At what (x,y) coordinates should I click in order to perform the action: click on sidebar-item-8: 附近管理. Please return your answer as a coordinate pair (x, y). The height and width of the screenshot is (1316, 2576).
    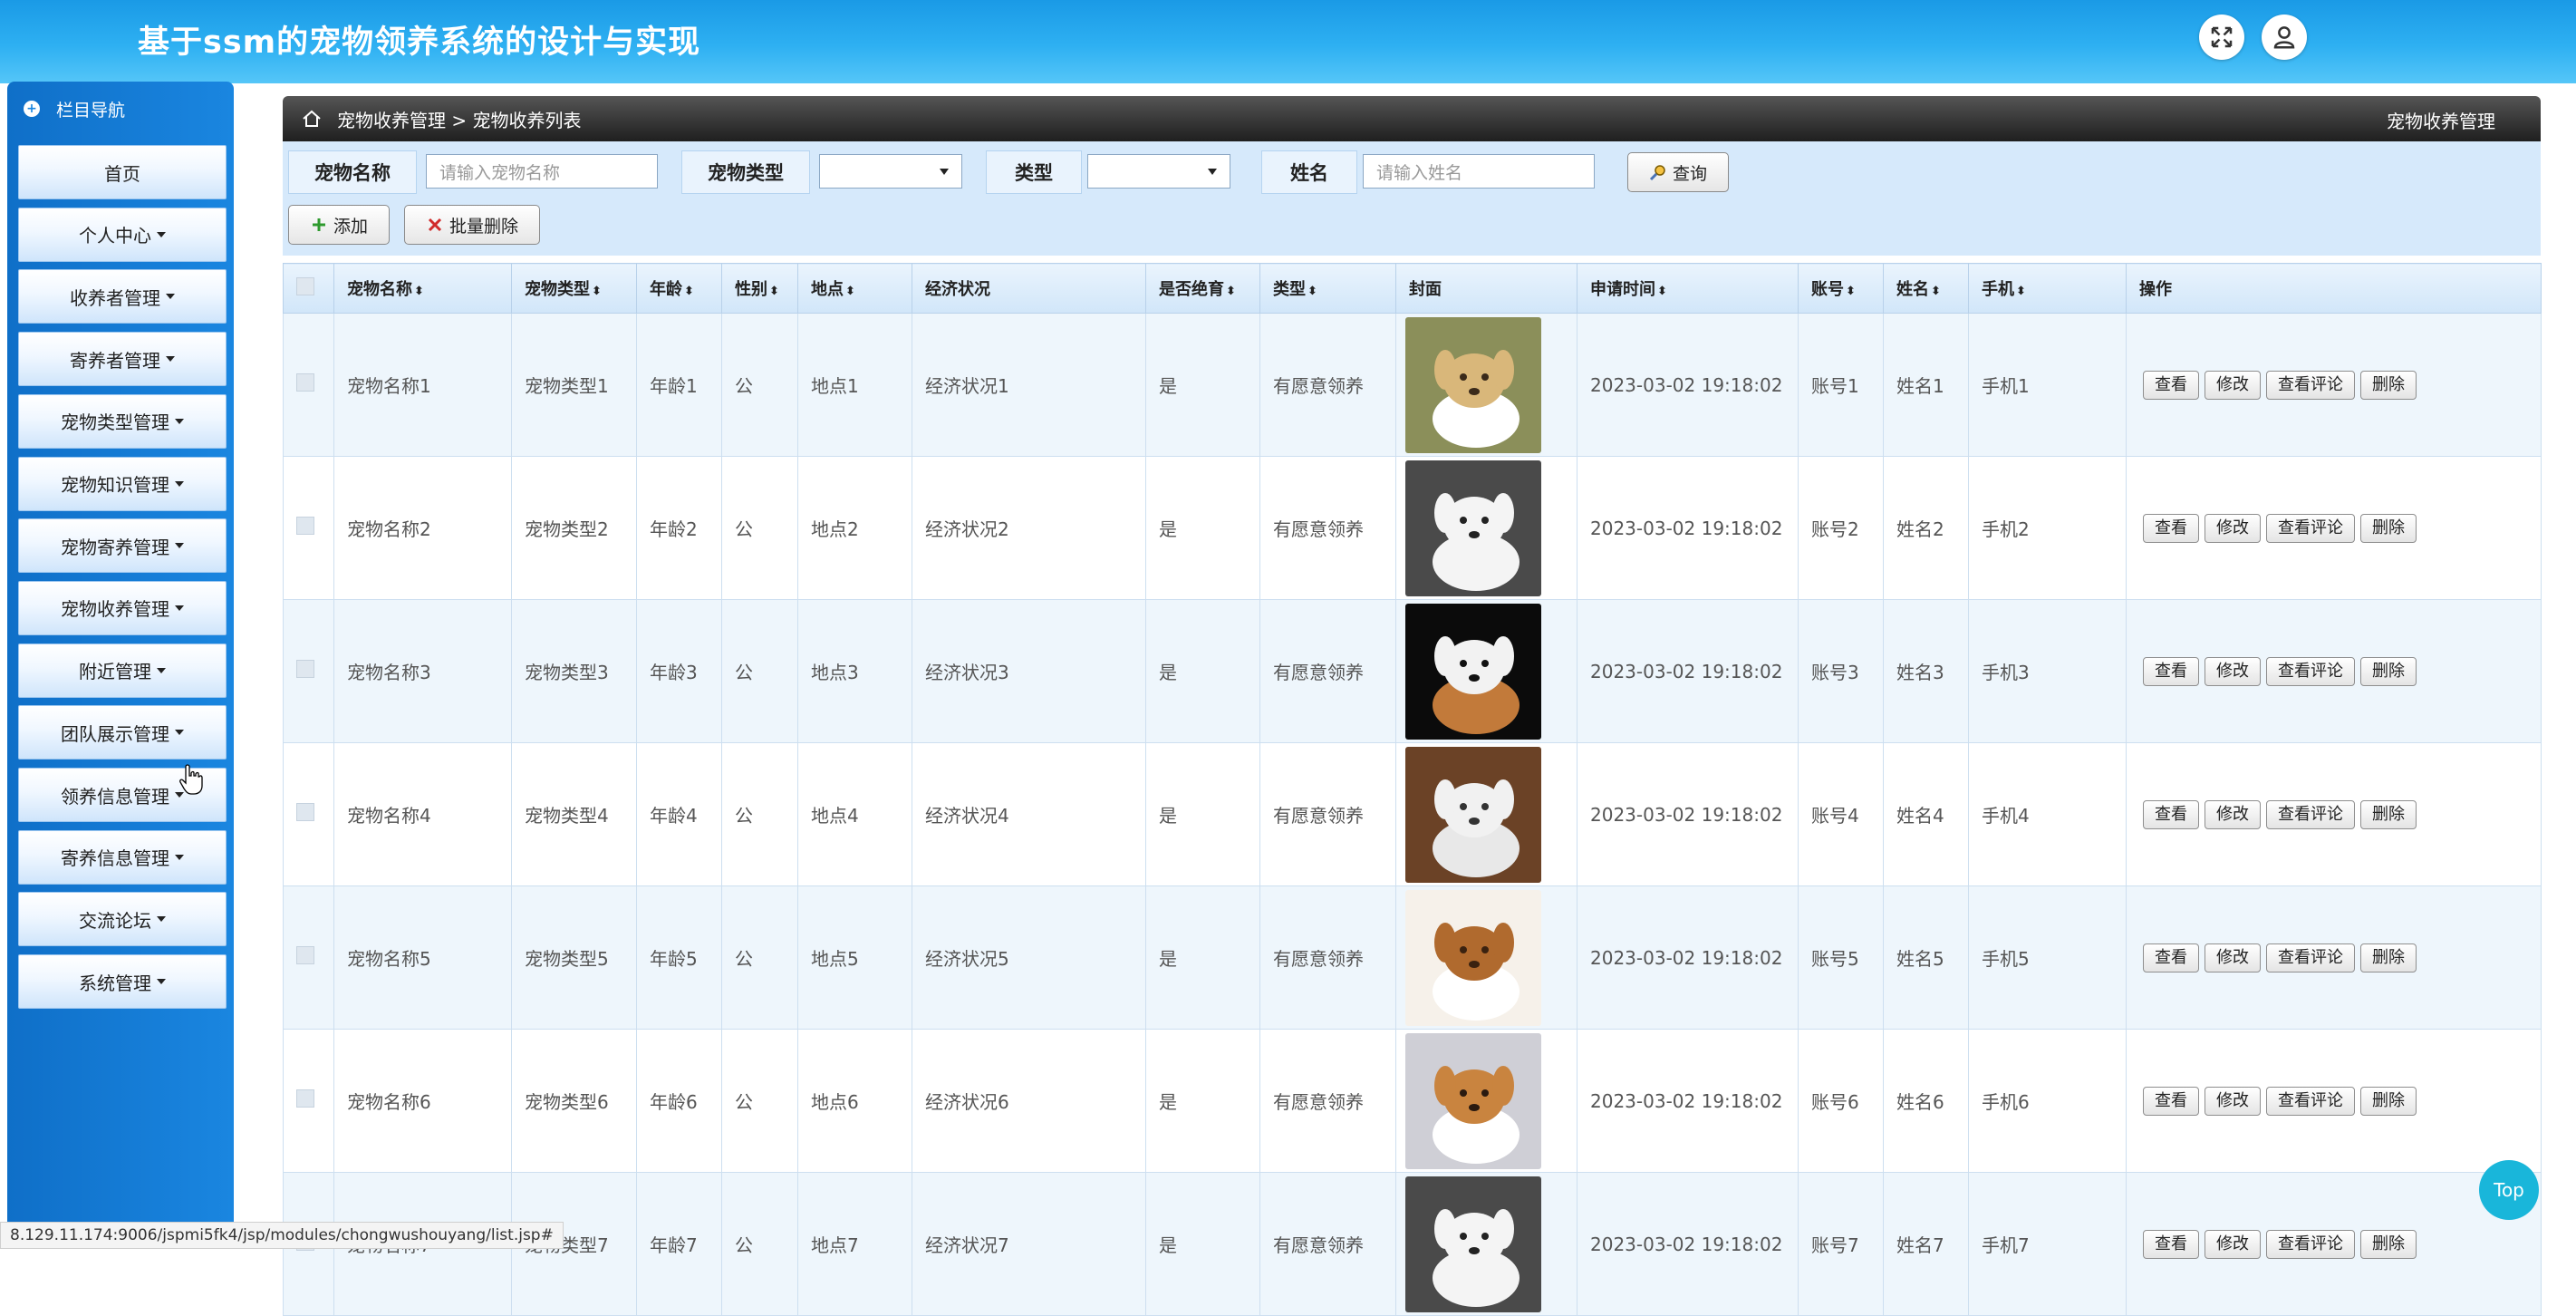
    Looking at the image, I should click on (122, 670).